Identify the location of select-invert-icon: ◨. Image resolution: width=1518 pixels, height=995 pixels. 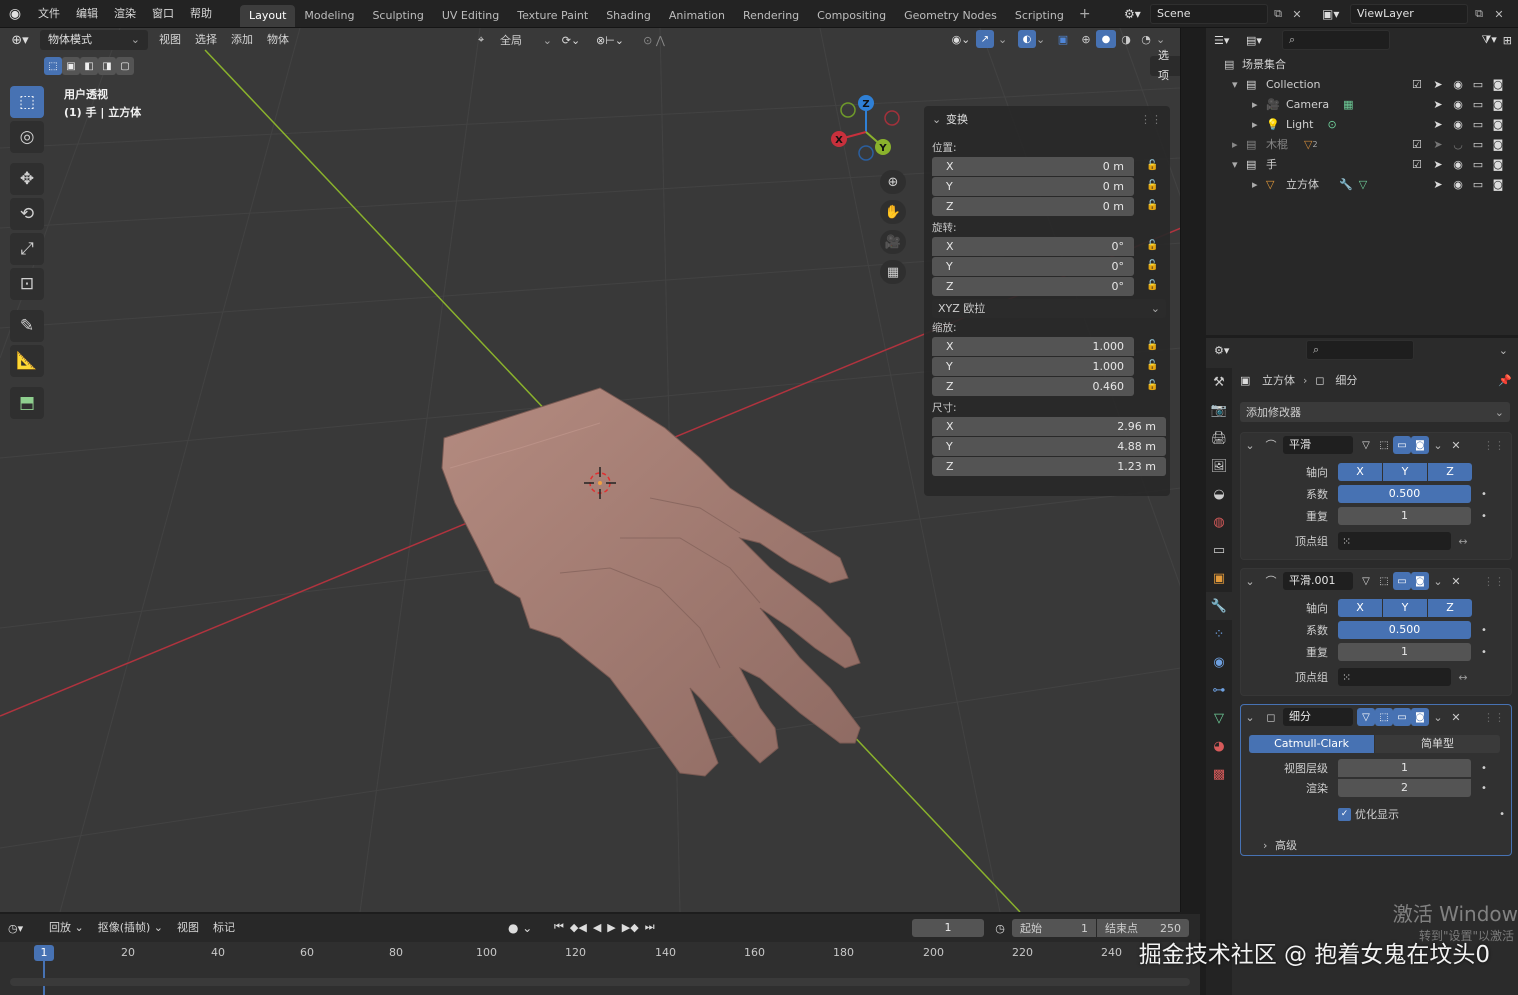
(107, 66).